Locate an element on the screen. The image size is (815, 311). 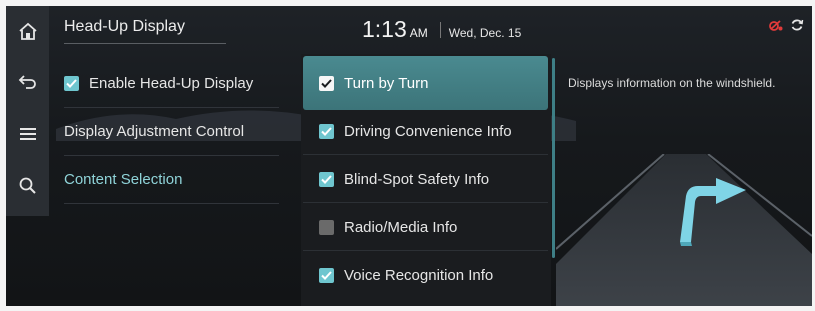
menu-button is located at coordinates (27, 134).